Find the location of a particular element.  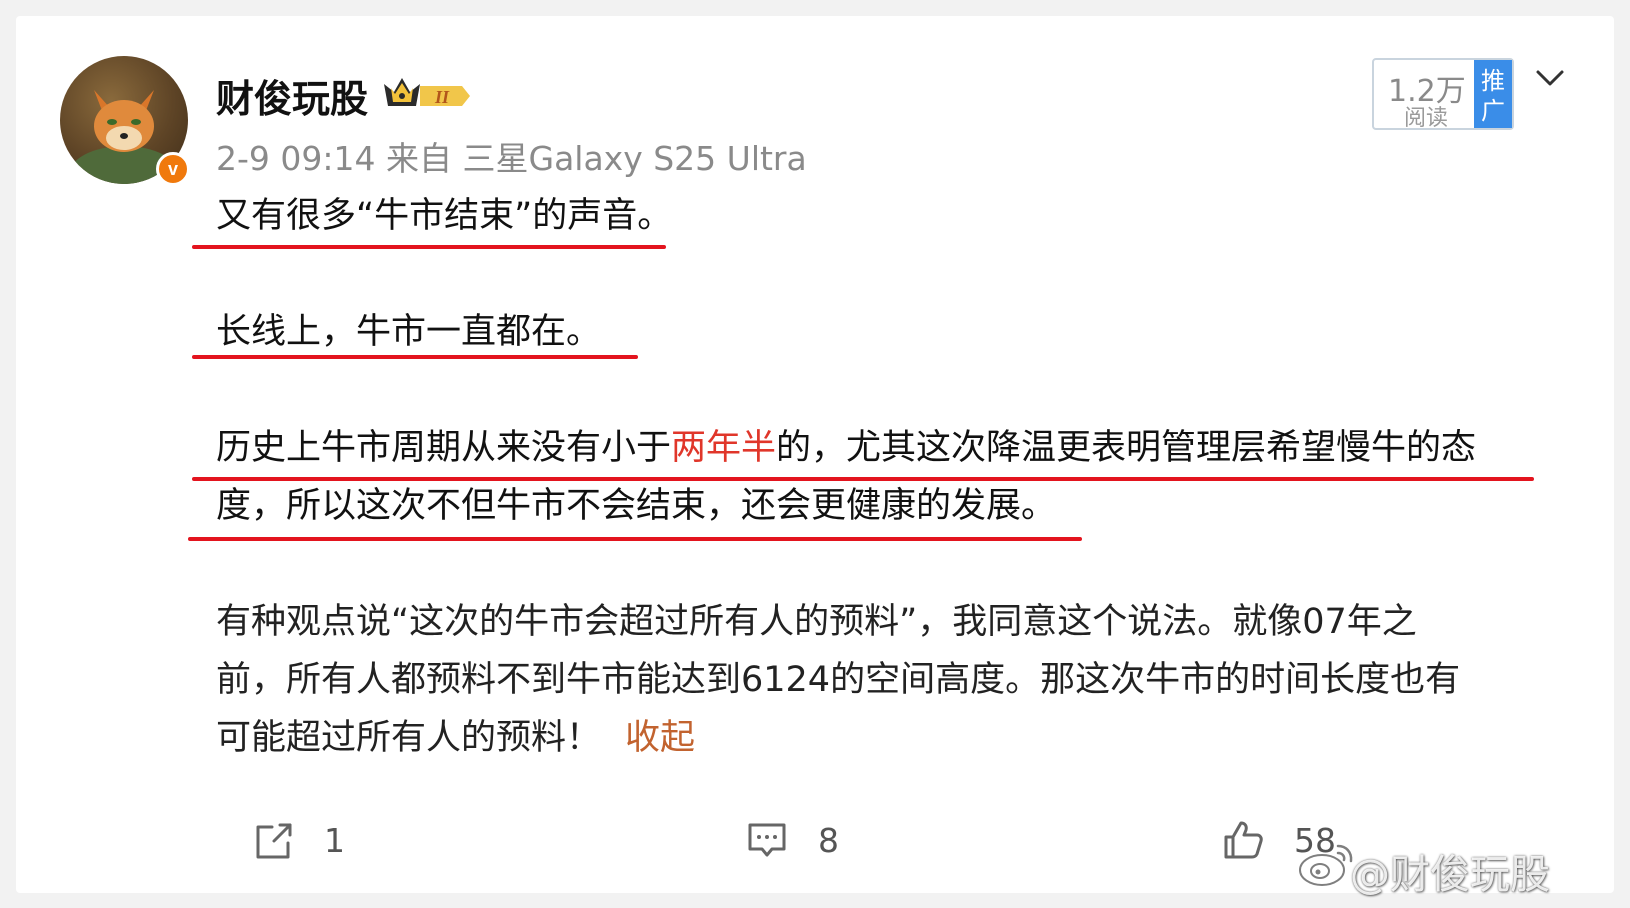

paragraph-3-text-before: 历史上牛市周期从来没有小于 is located at coordinates (444, 448).